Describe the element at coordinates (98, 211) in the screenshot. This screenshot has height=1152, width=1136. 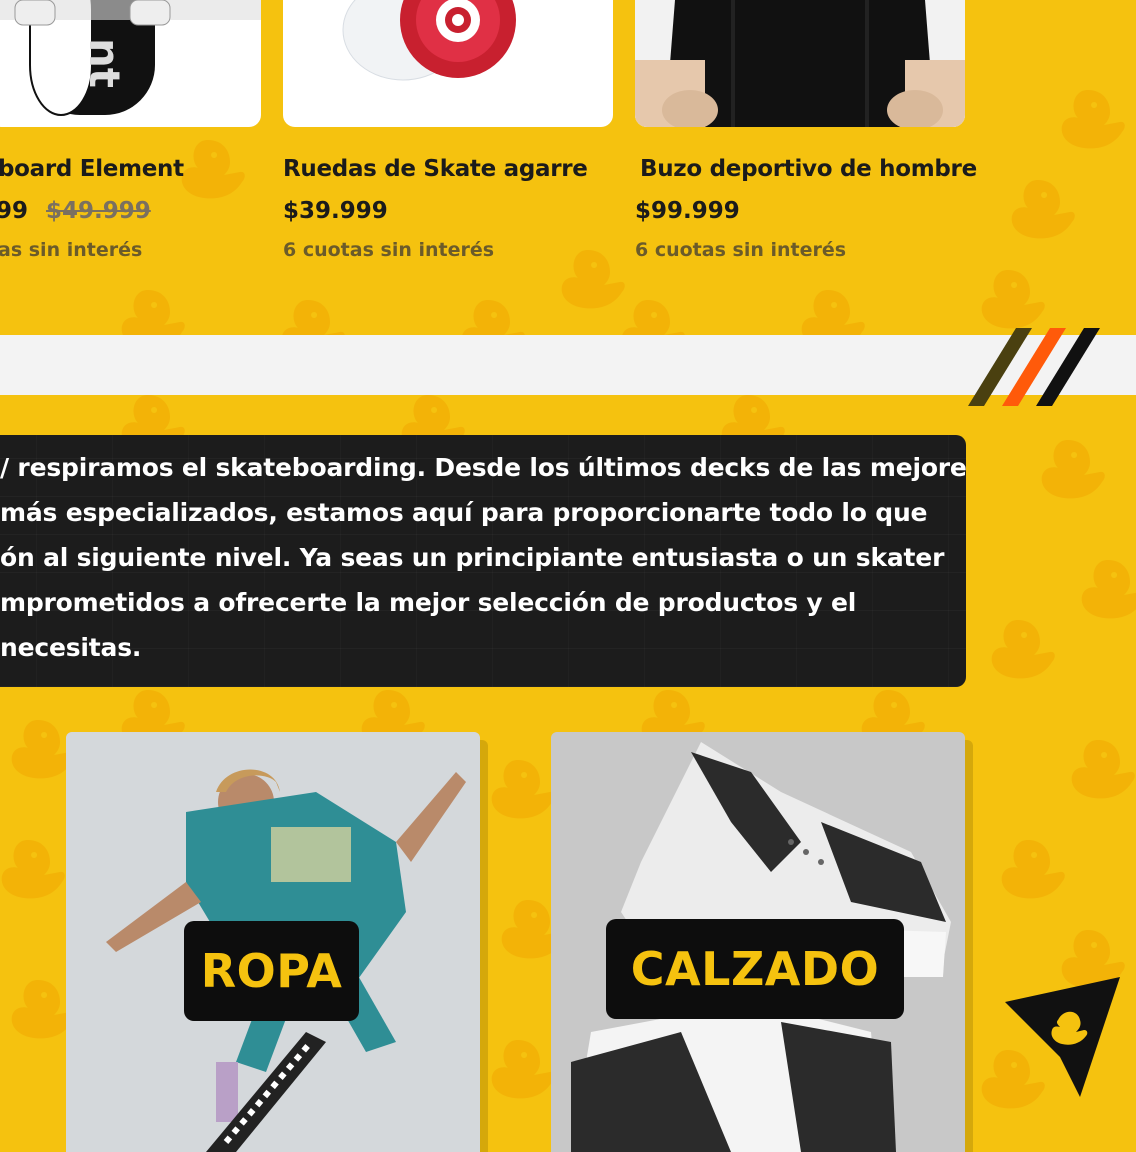
I see `old-price: $49.999` at that location.